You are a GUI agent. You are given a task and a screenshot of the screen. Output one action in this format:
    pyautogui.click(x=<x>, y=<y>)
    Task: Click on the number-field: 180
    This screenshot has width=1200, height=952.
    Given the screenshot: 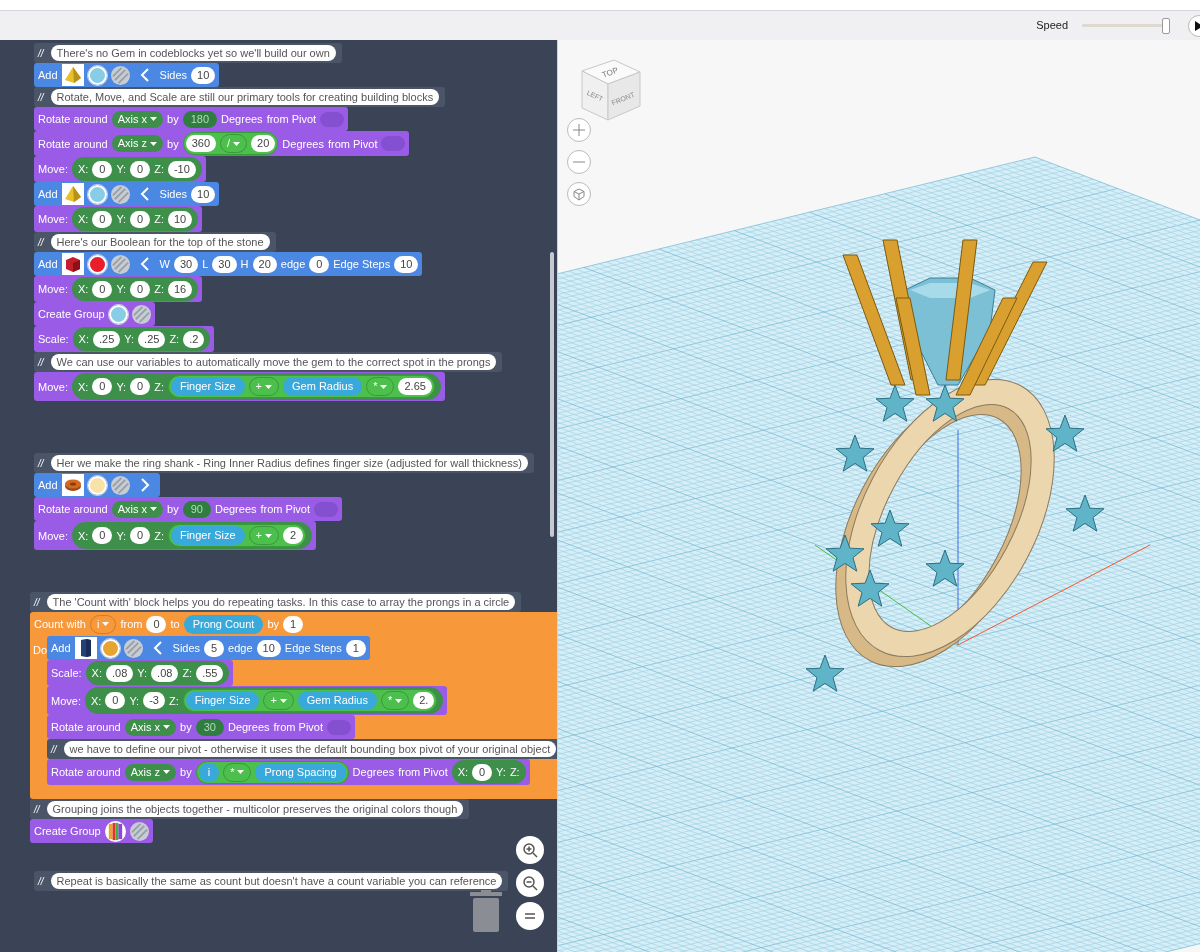 What is the action you would take?
    pyautogui.click(x=200, y=119)
    